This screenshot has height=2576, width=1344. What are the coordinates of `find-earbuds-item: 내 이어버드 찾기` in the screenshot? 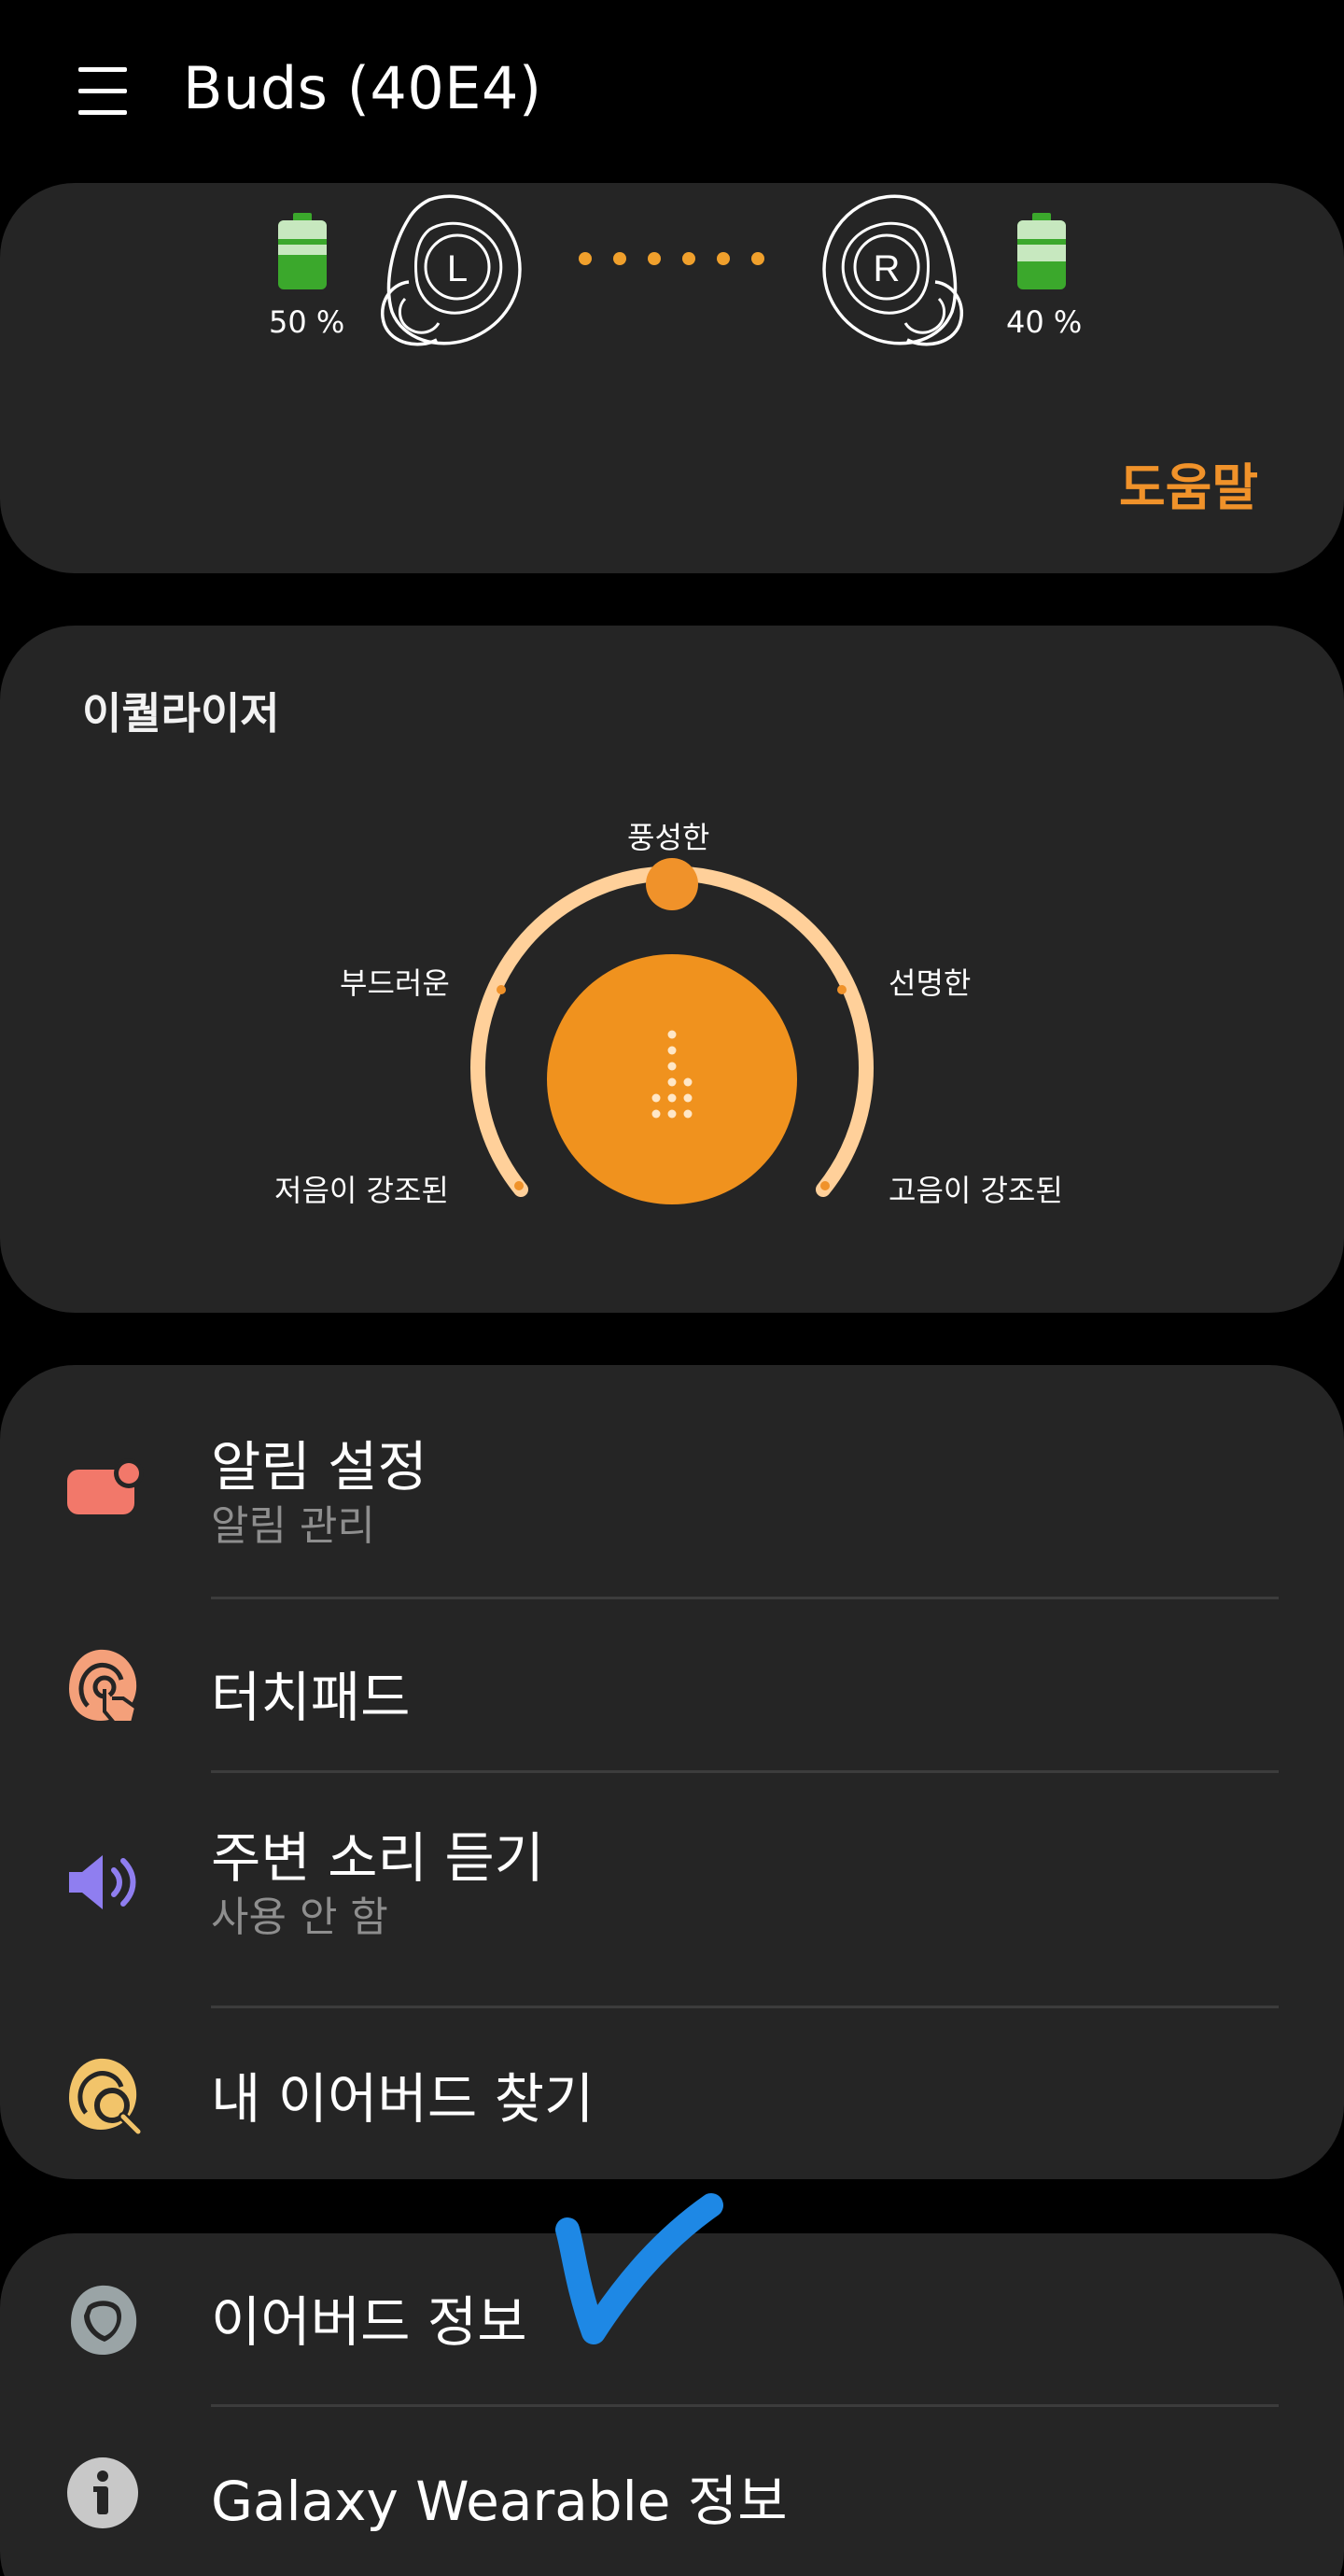 It's located at (672, 2093).